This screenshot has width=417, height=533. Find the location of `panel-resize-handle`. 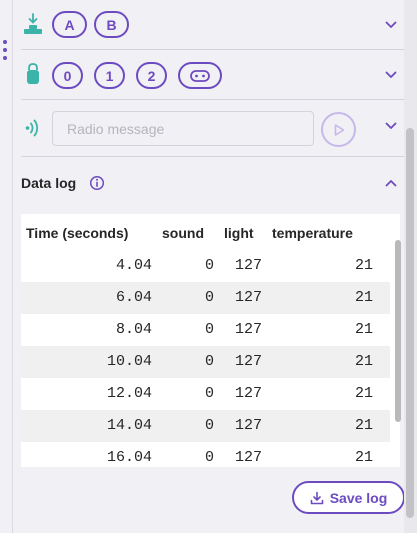

panel-resize-handle is located at coordinates (5, 50).